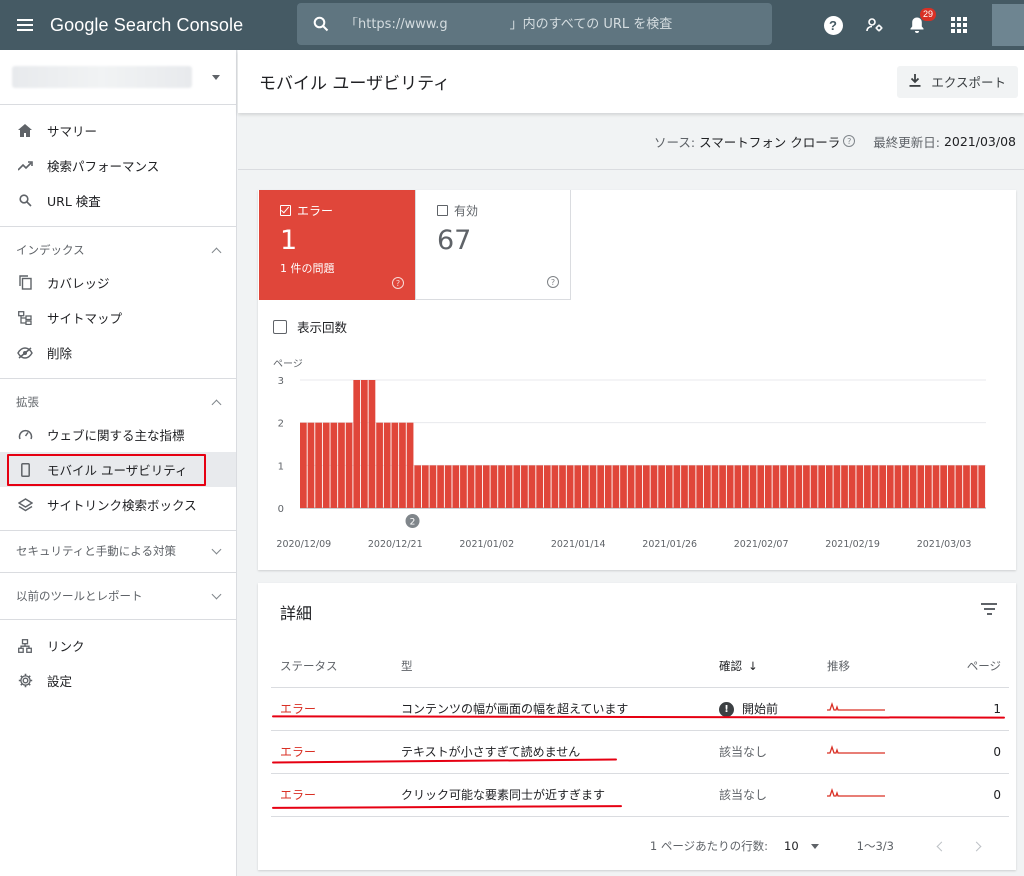  What do you see at coordinates (833, 25) in the screenshot?
I see `help-button: ?` at bounding box center [833, 25].